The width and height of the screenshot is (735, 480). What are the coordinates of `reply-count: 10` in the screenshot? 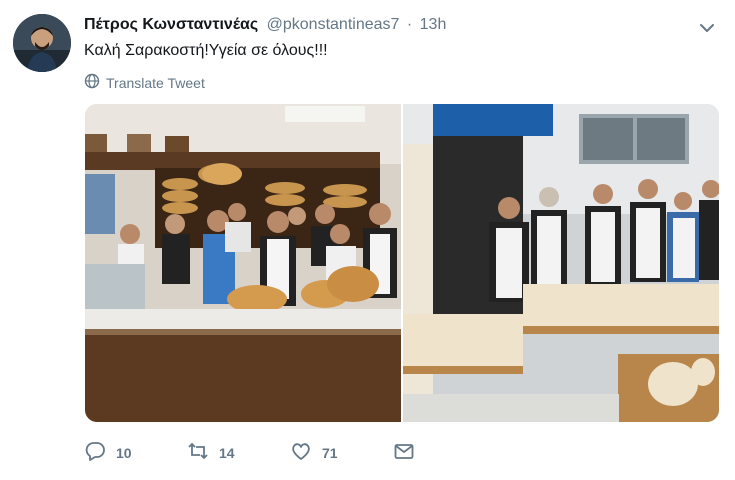 It's located at (124, 452).